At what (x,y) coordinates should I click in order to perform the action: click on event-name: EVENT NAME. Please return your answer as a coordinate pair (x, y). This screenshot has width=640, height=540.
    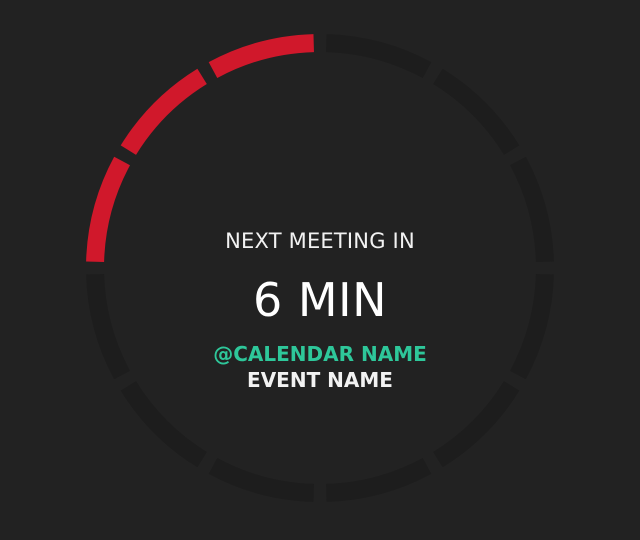
    Looking at the image, I should click on (320, 380).